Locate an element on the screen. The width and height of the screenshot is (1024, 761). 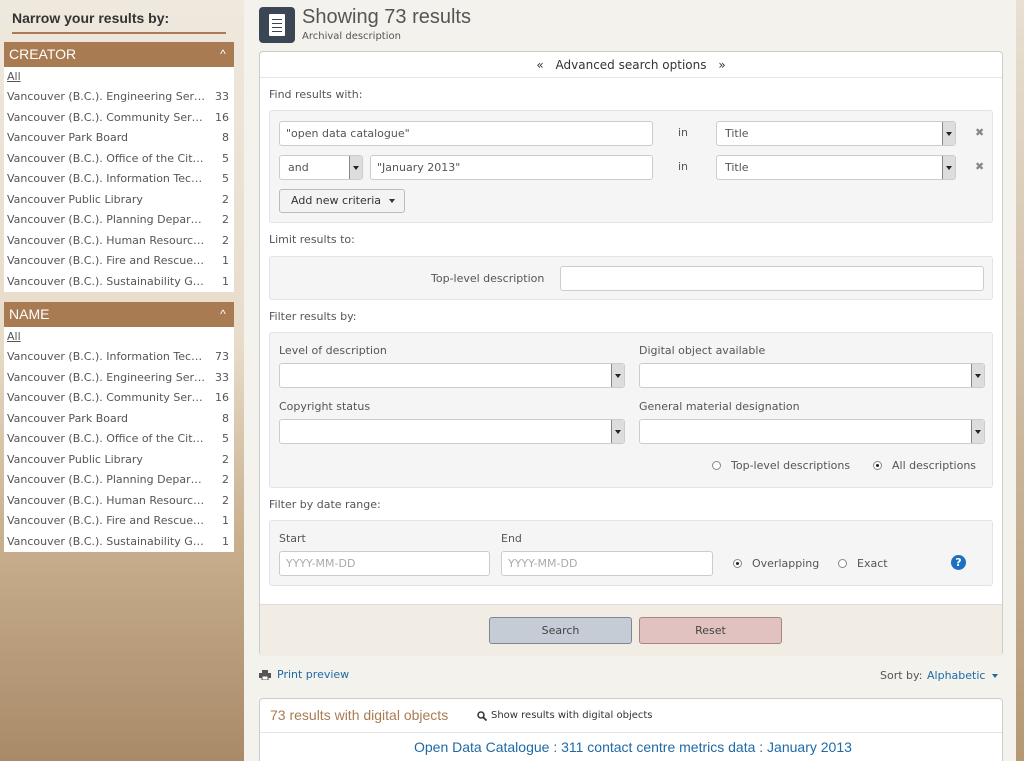
criteria-field-value-2: Title is located at coordinates (737, 167).